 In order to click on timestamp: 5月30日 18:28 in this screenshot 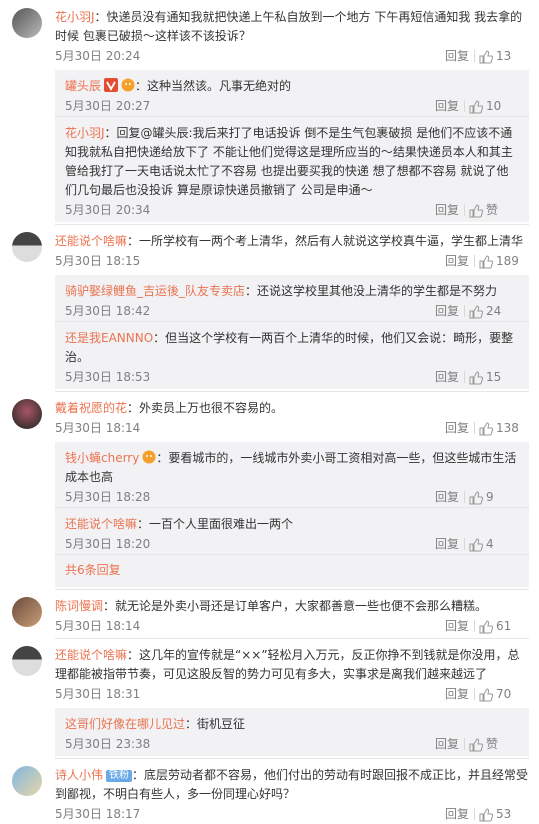, I will do `click(108, 497)`.